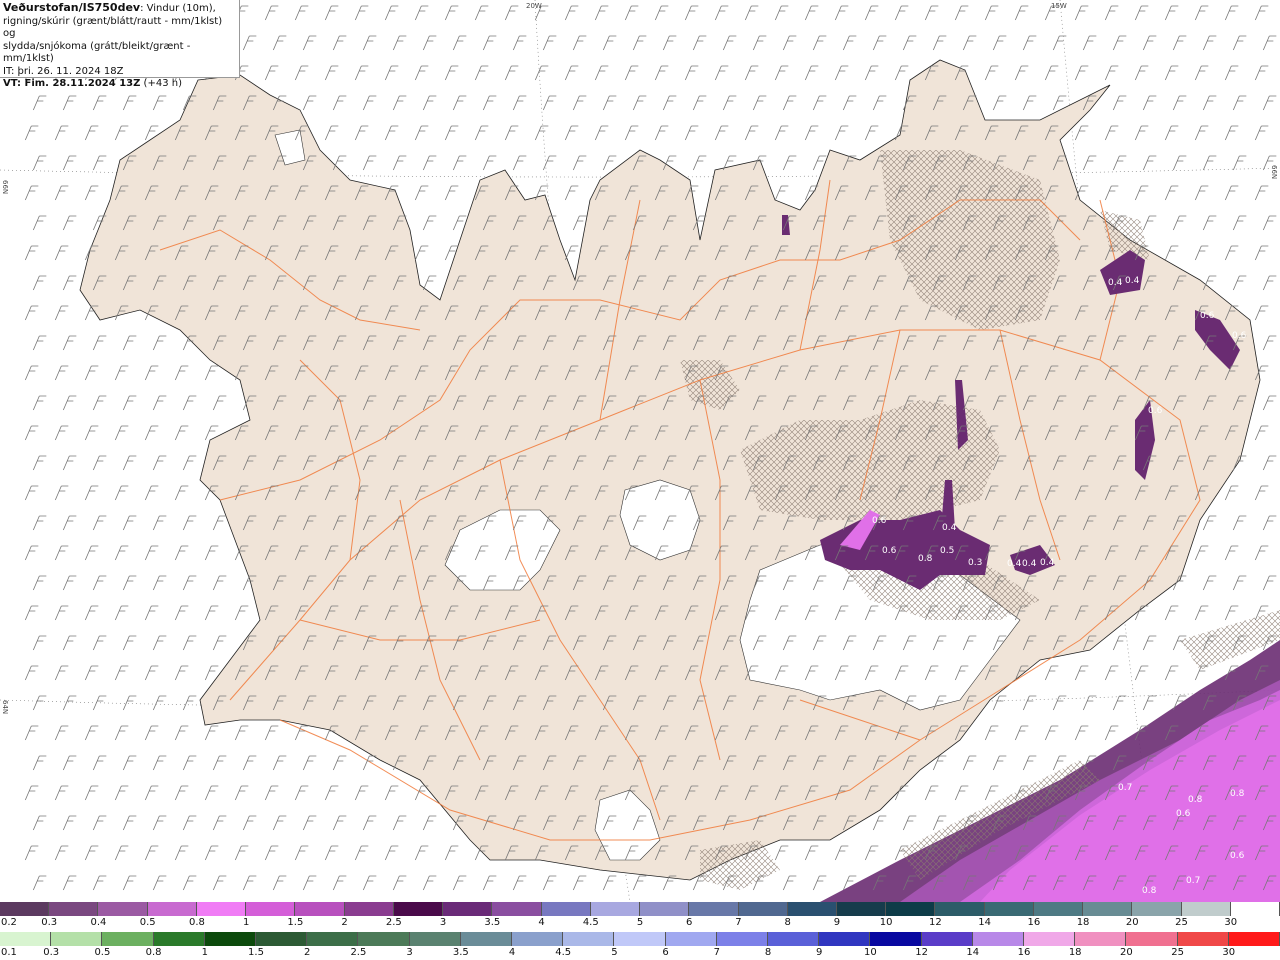 The height and width of the screenshot is (960, 1280). Describe the element at coordinates (689, 922) in the screenshot. I see `scale-tick-label: 6` at that location.